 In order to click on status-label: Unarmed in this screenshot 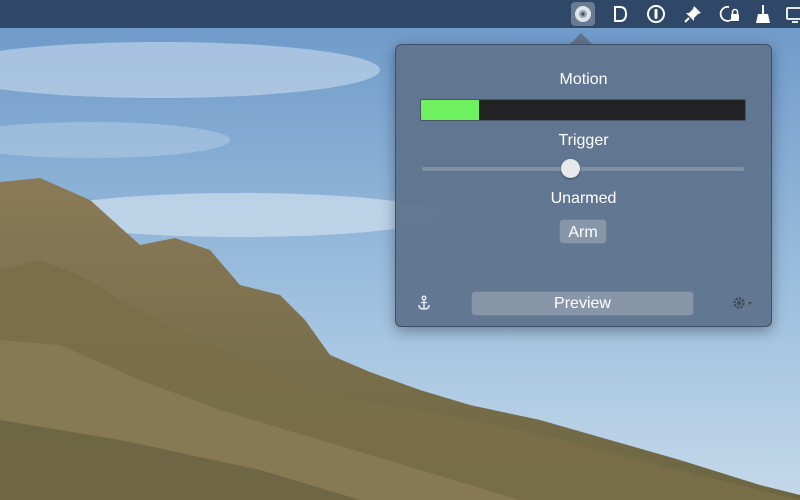, I will do `click(583, 198)`.